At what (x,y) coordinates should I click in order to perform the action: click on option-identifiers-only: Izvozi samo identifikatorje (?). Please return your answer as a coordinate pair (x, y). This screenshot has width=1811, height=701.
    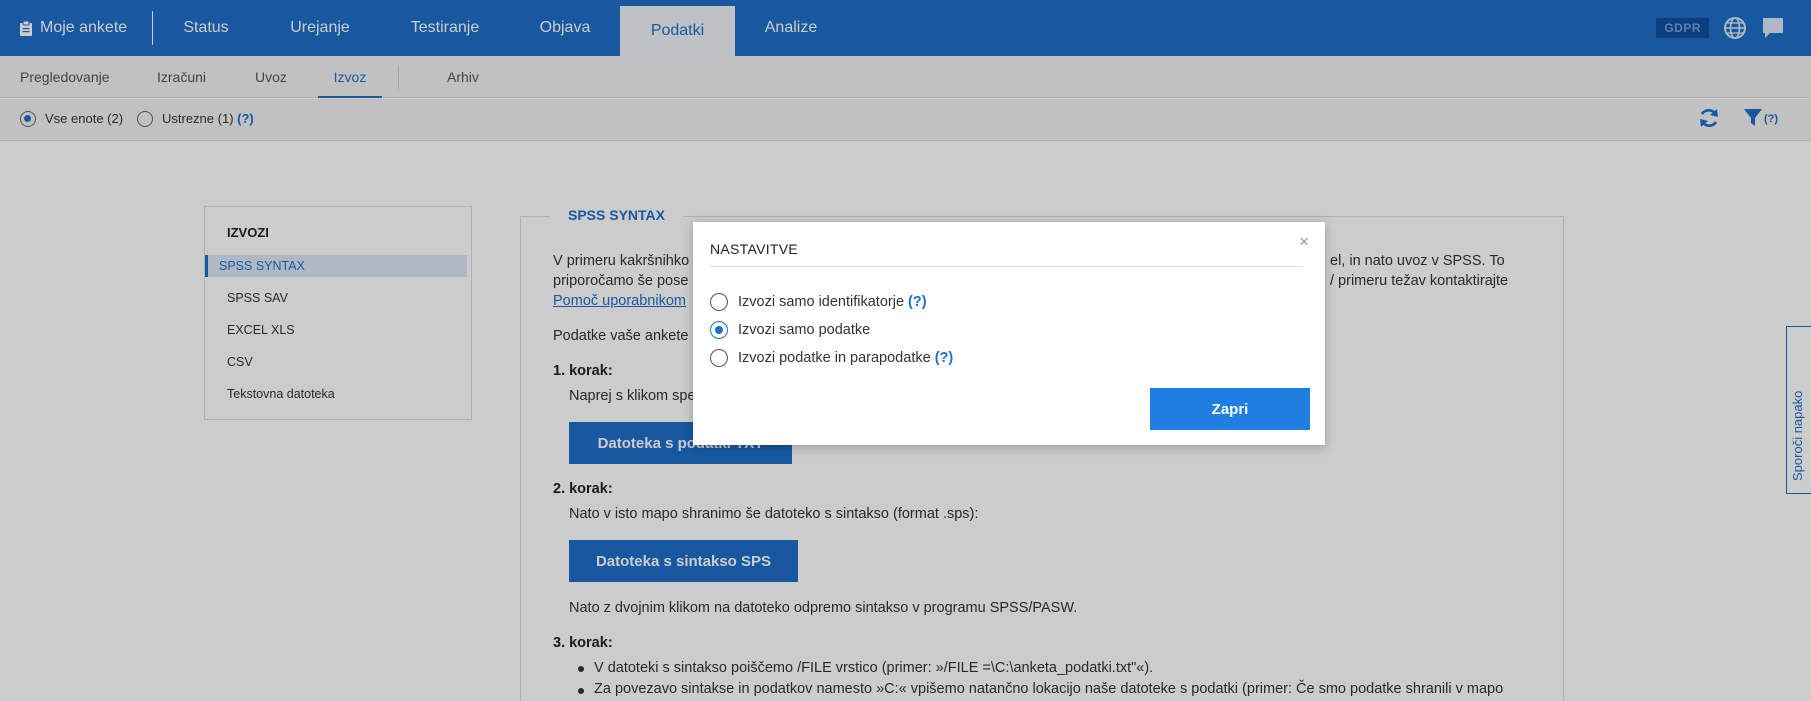
    Looking at the image, I should click on (818, 302).